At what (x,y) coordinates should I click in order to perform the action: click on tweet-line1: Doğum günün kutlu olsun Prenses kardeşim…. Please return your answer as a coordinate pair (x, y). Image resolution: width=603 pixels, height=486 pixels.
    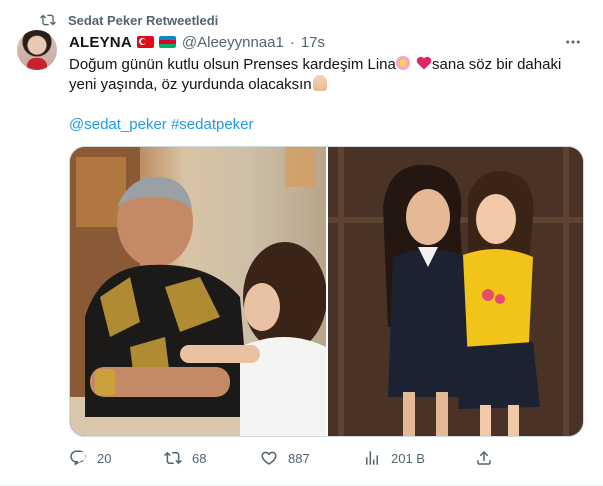
    Looking at the image, I should click on (232, 64).